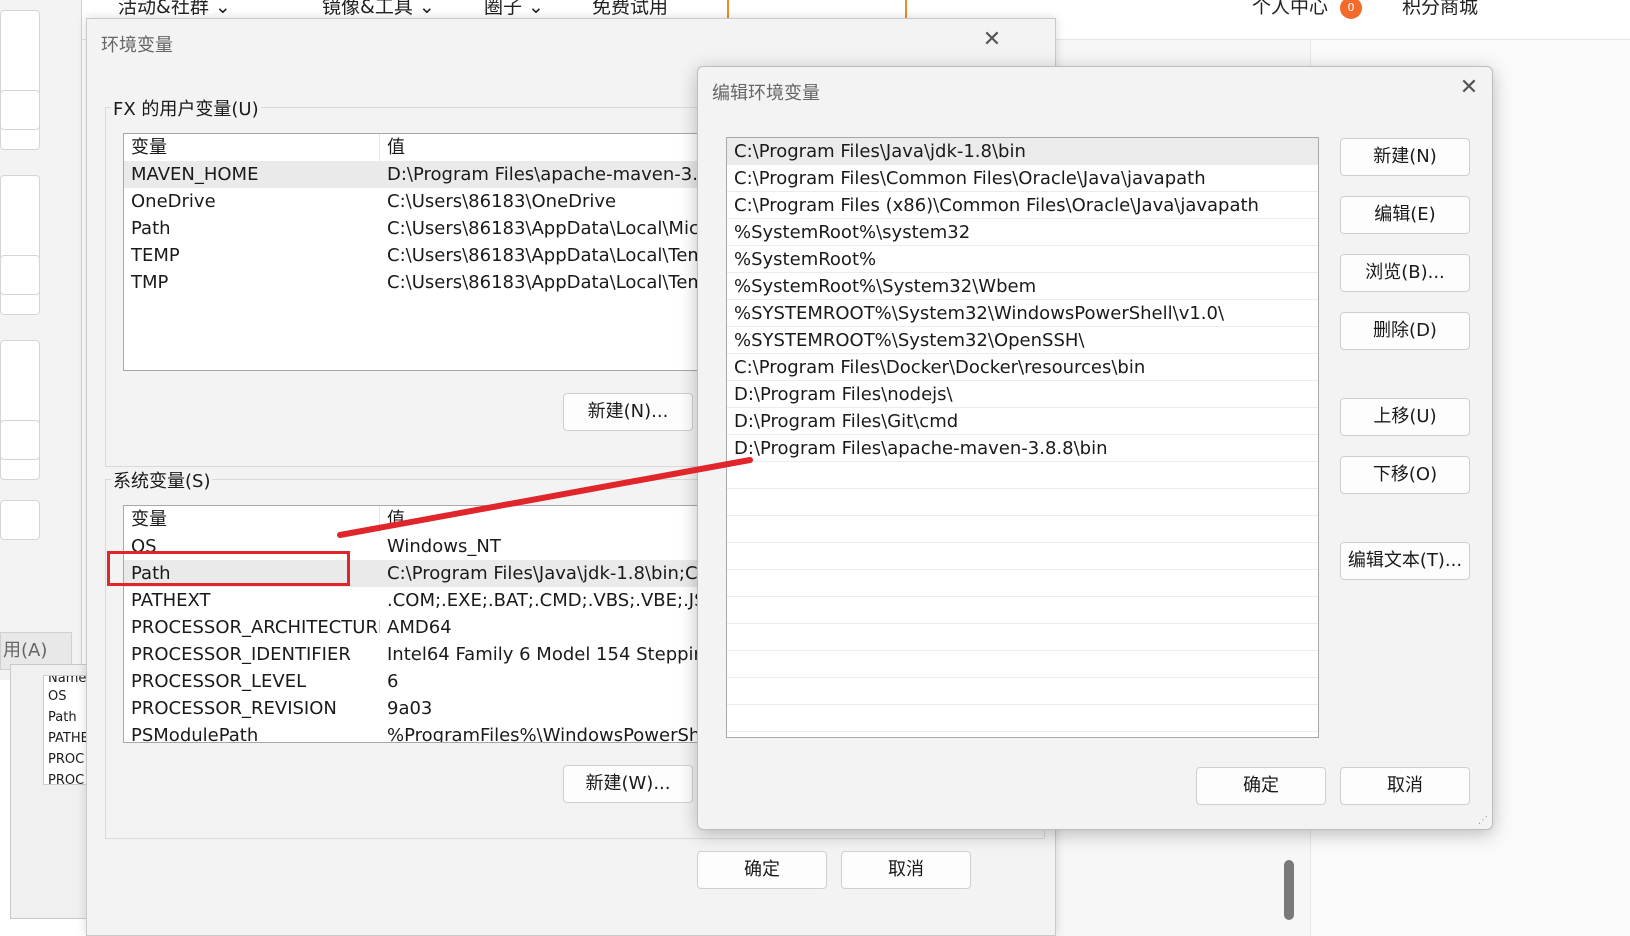 This screenshot has height=936, width=1630. I want to click on list-item: %SystemRoot%\system32, so click(1022, 232).